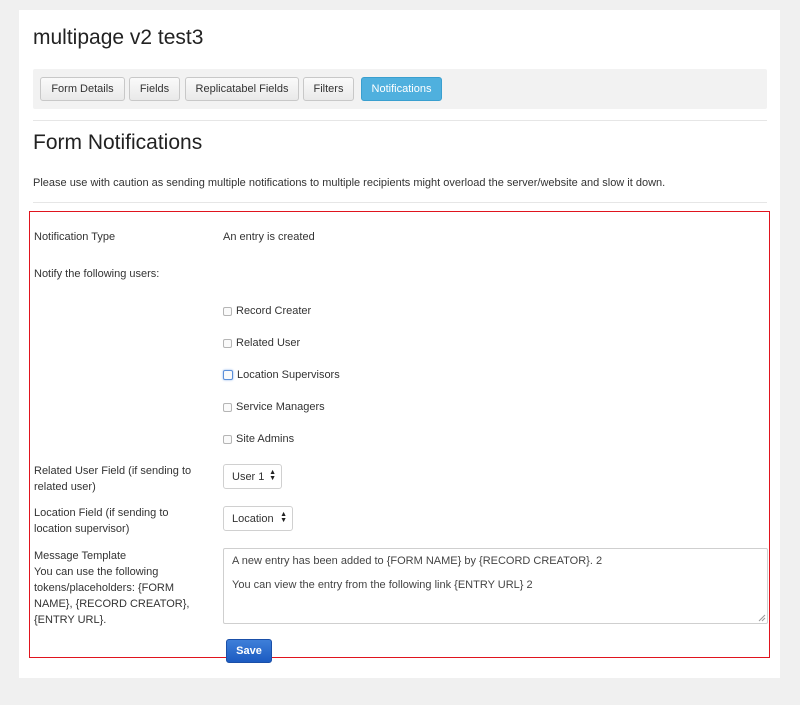 The height and width of the screenshot is (705, 800). I want to click on recipient-service-managers: Service Managers, so click(274, 407).